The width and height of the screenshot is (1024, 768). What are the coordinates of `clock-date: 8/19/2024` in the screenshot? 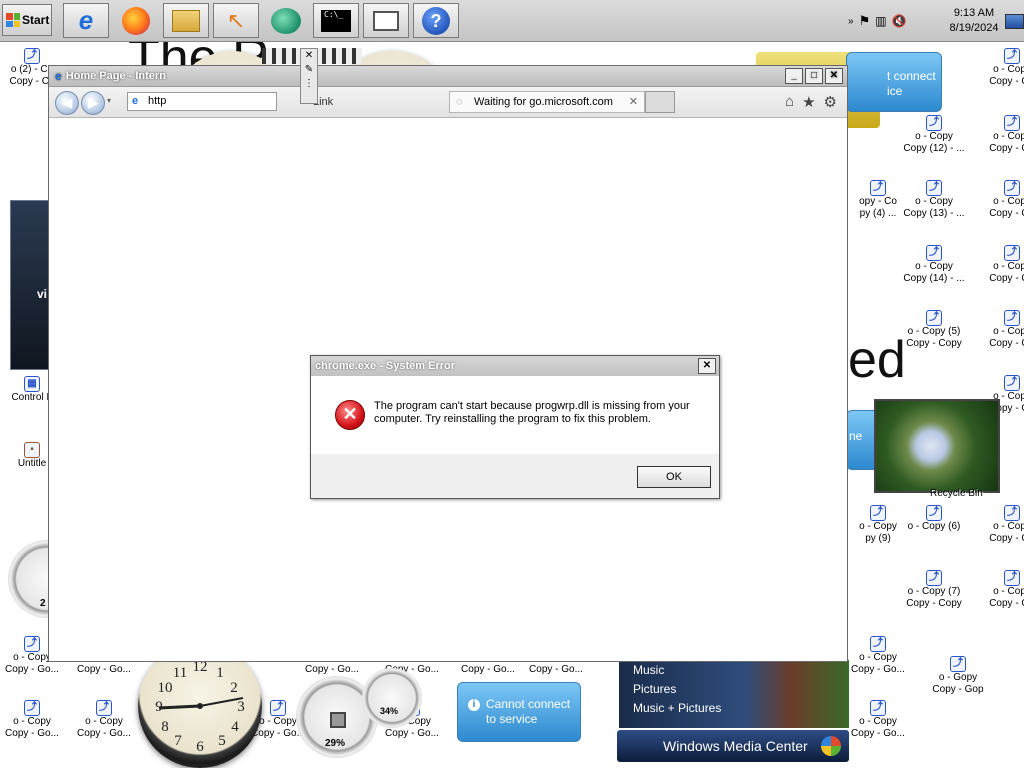 It's located at (974, 28).